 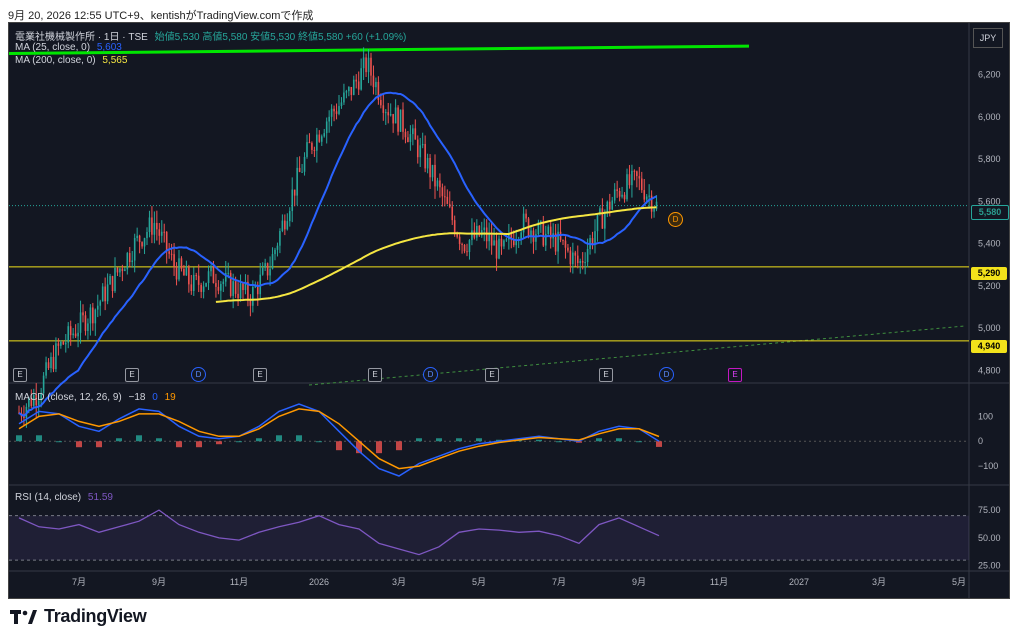 What do you see at coordinates (399, 582) in the screenshot?
I see `time-tick-label: 3月` at bounding box center [399, 582].